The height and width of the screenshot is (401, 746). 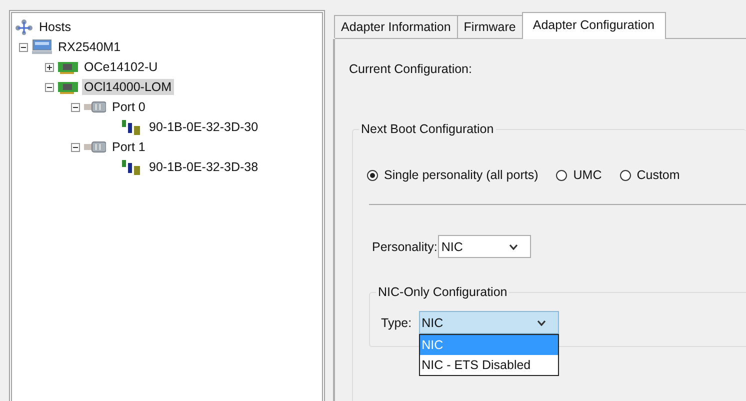 I want to click on tree-item: OCl14000-LOM, so click(x=128, y=87).